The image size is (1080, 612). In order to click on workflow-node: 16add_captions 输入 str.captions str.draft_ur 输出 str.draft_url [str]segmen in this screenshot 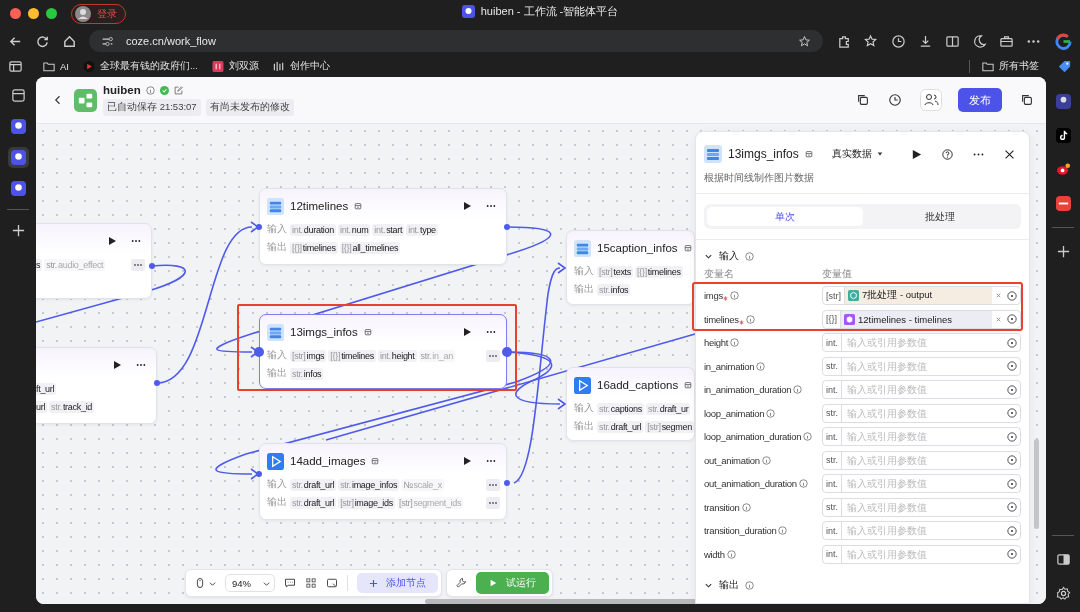, I will do `click(630, 404)`.